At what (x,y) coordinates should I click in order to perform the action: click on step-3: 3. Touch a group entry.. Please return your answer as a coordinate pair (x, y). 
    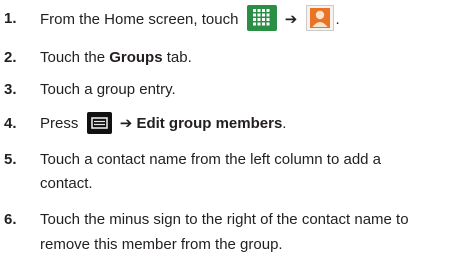
    Looking at the image, I should click on (228, 90).